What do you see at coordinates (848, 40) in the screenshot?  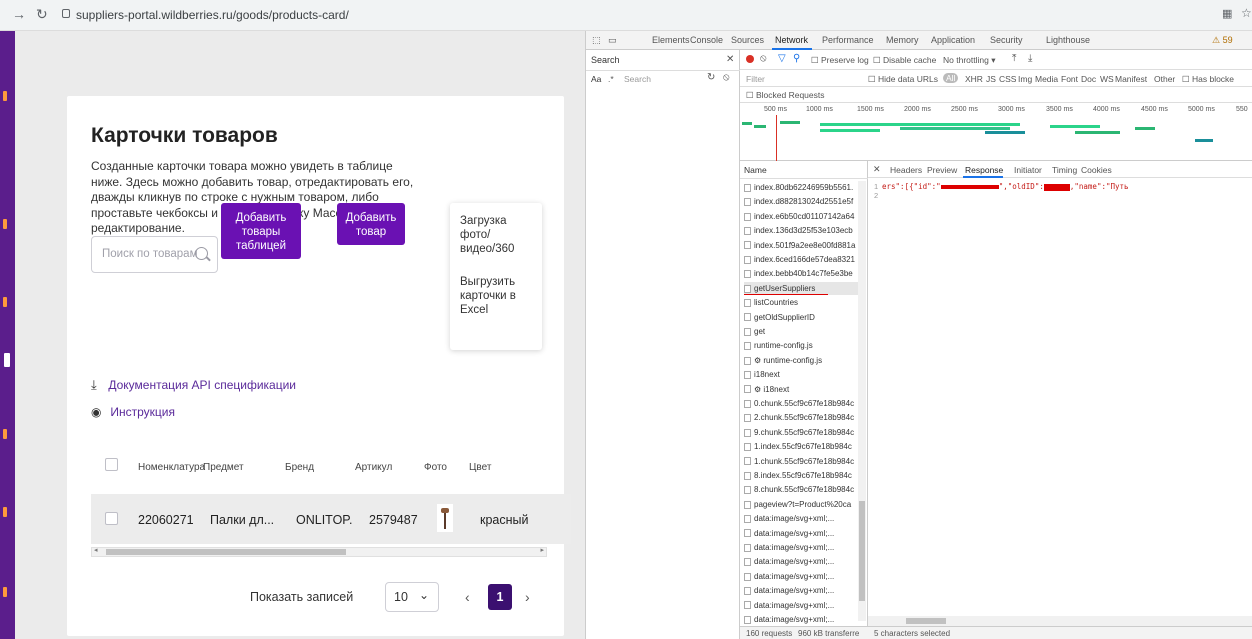 I see `tab-performance: Performance` at bounding box center [848, 40].